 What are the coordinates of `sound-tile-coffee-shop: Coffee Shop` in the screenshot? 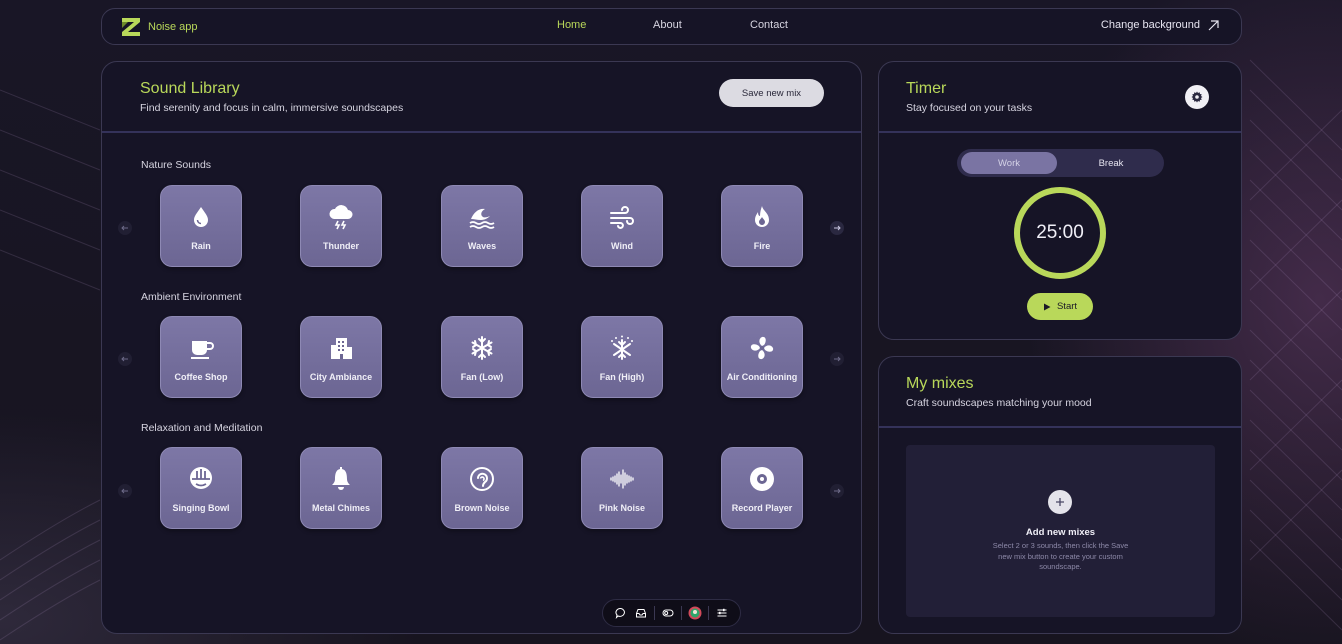 It's located at (201, 357).